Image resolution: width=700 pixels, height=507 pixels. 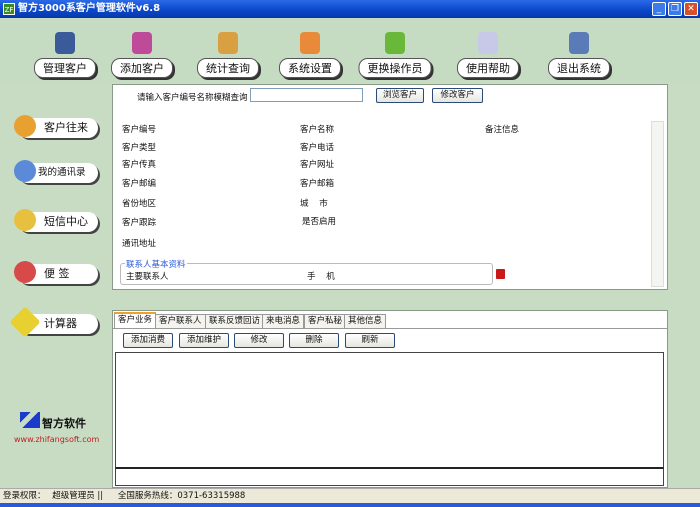 What do you see at coordinates (66, 127) in the screenshot?
I see `label: 客户往来` at bounding box center [66, 127].